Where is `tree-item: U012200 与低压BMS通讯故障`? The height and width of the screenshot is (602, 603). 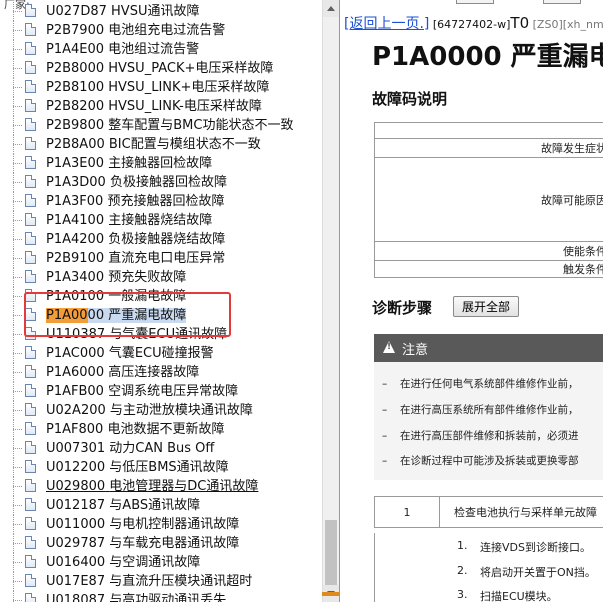 tree-item: U012200 与低压BMS通讯故障 is located at coordinates (161, 467).